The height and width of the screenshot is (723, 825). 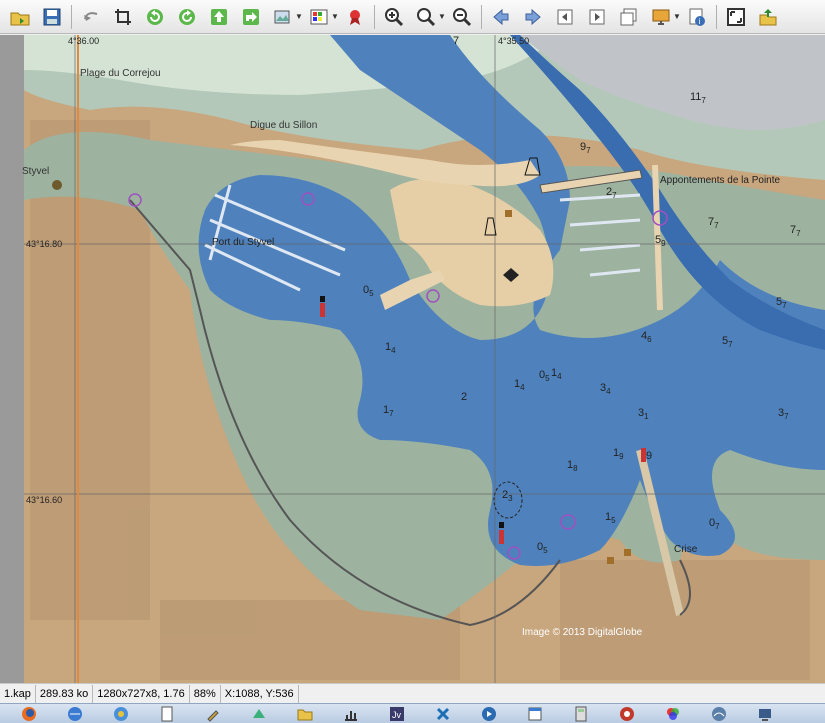 What do you see at coordinates (219, 17) in the screenshot?
I see `upload-button` at bounding box center [219, 17].